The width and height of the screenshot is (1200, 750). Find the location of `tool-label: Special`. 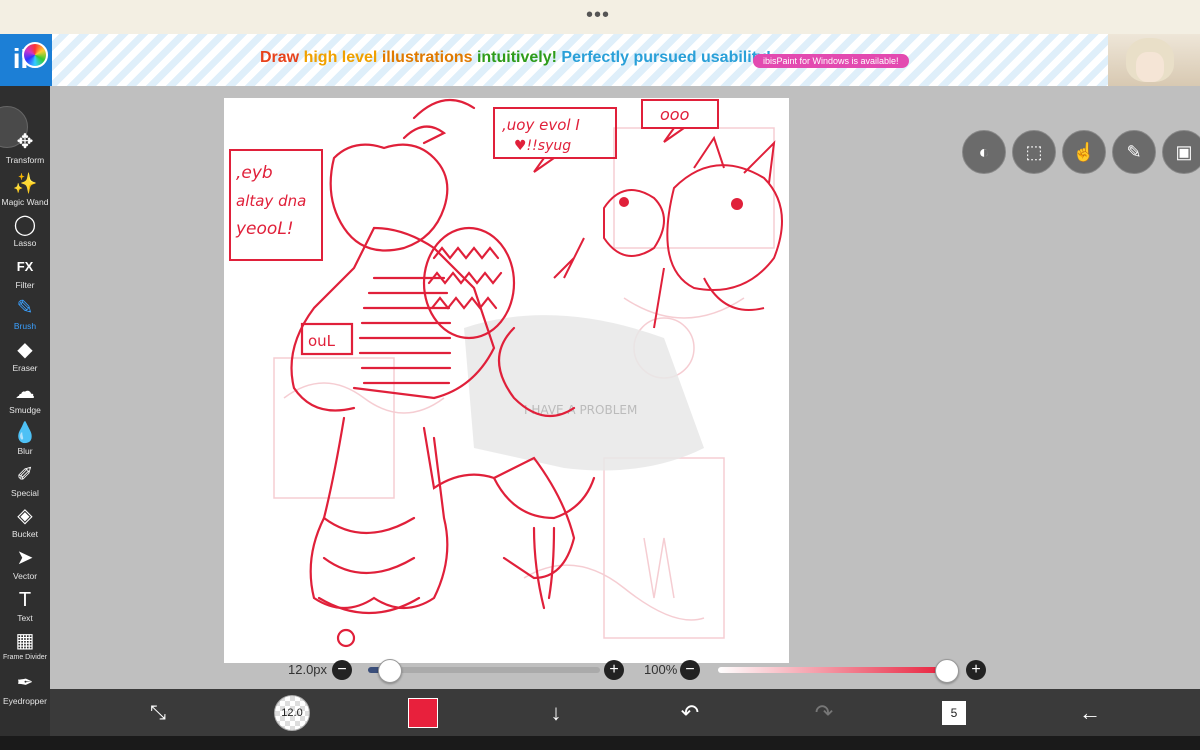

tool-label: Special is located at coordinates (25, 492).